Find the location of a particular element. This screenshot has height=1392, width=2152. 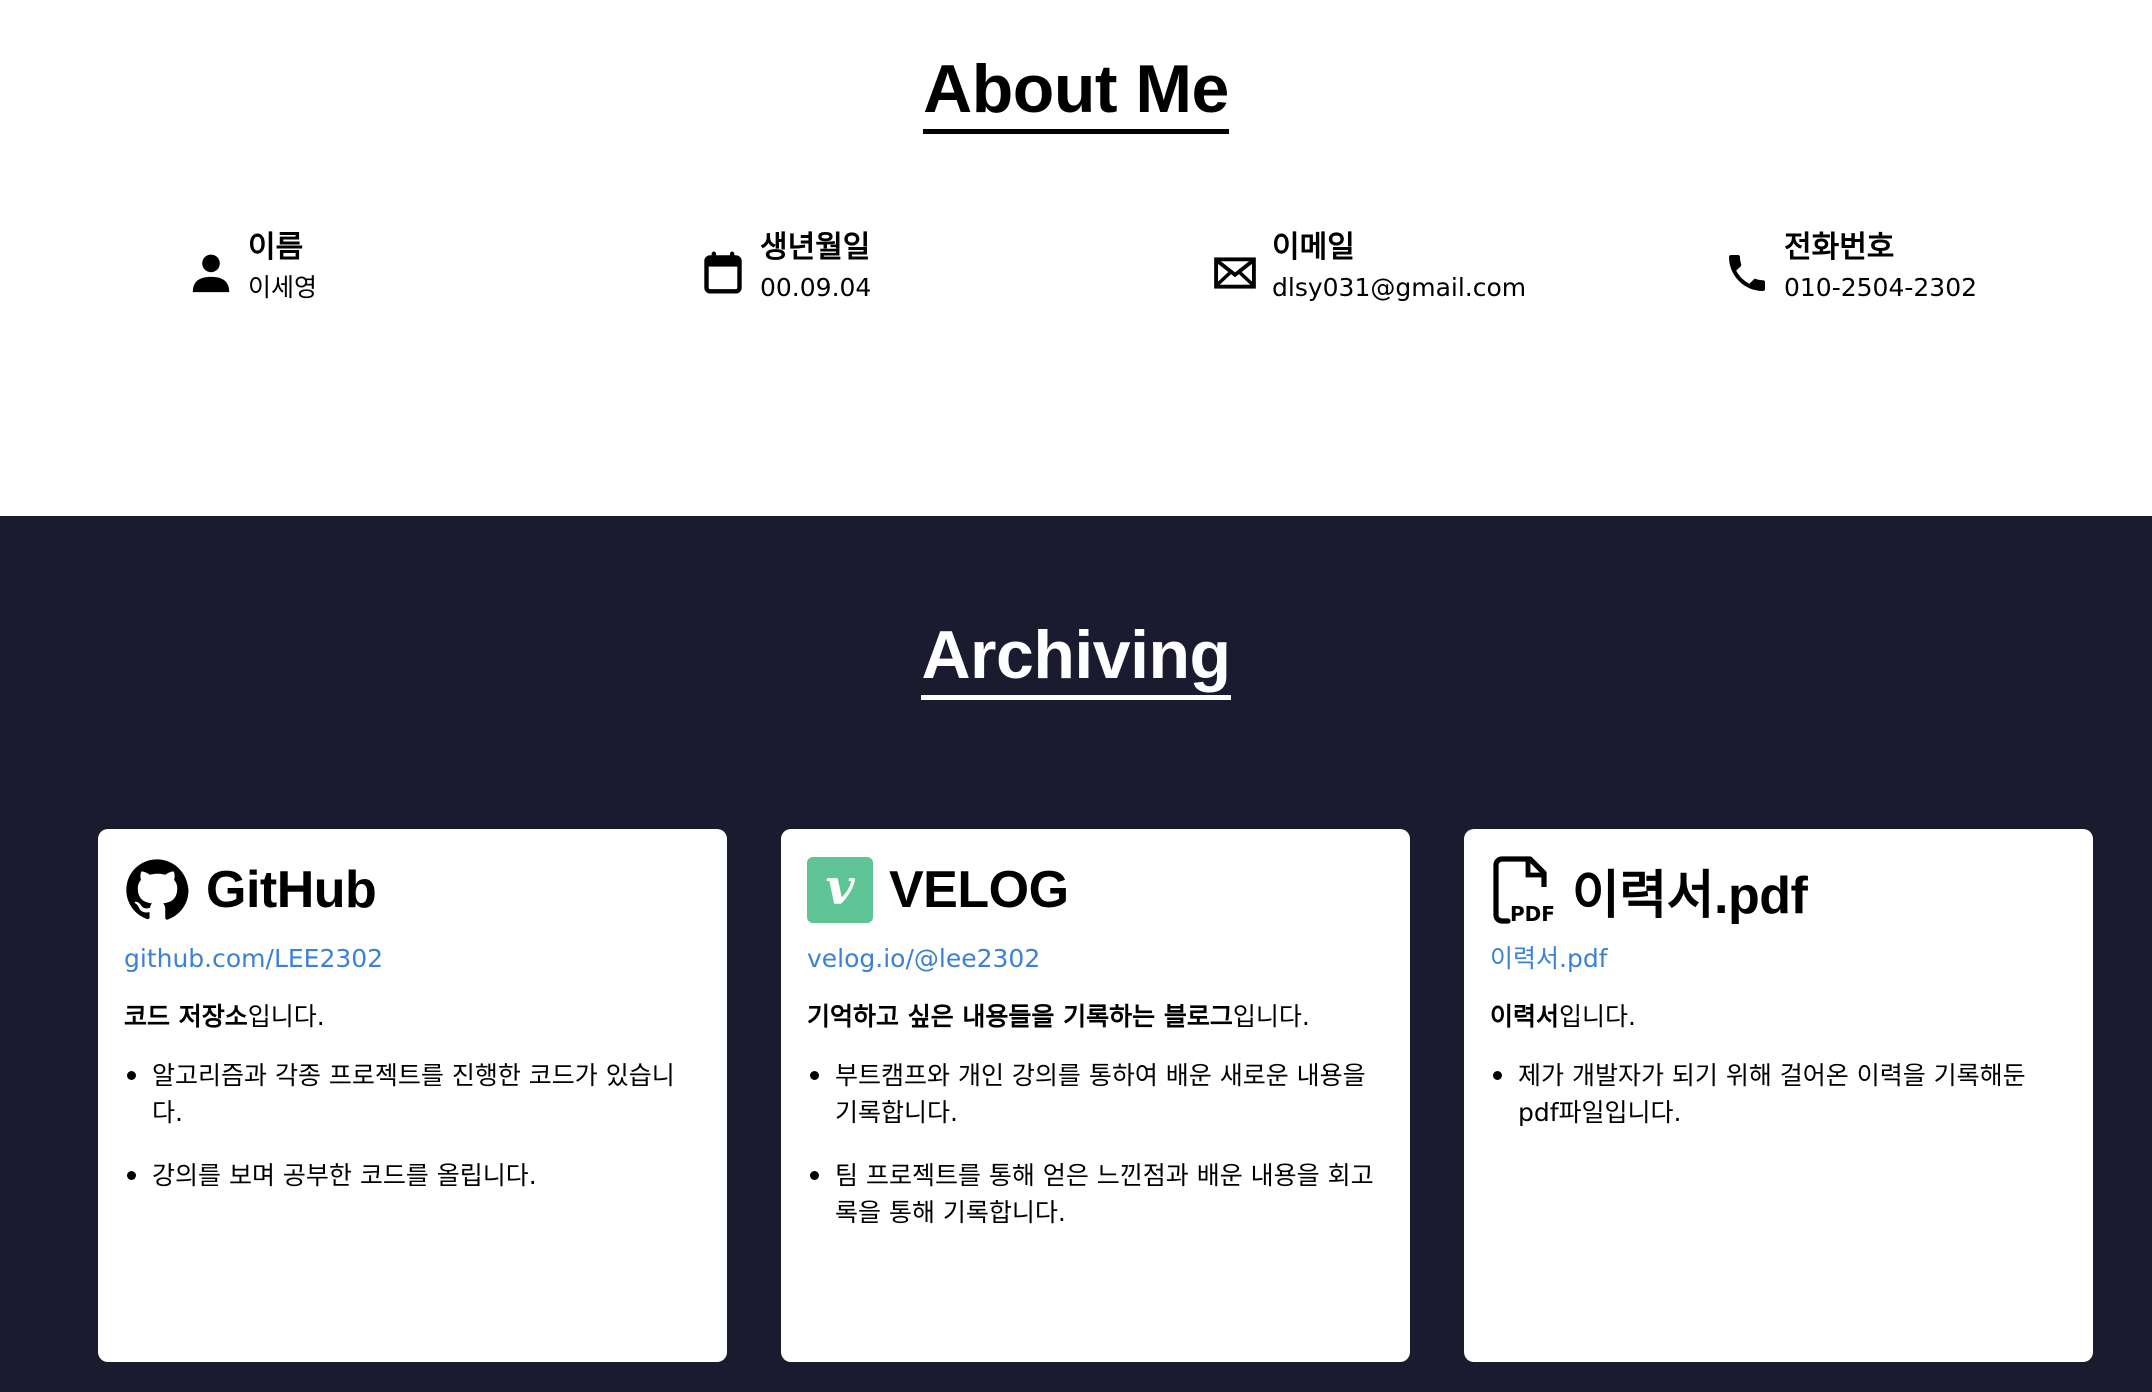

info-item-phone: 전화번호 010-2504-2302 is located at coordinates (1849, 268).